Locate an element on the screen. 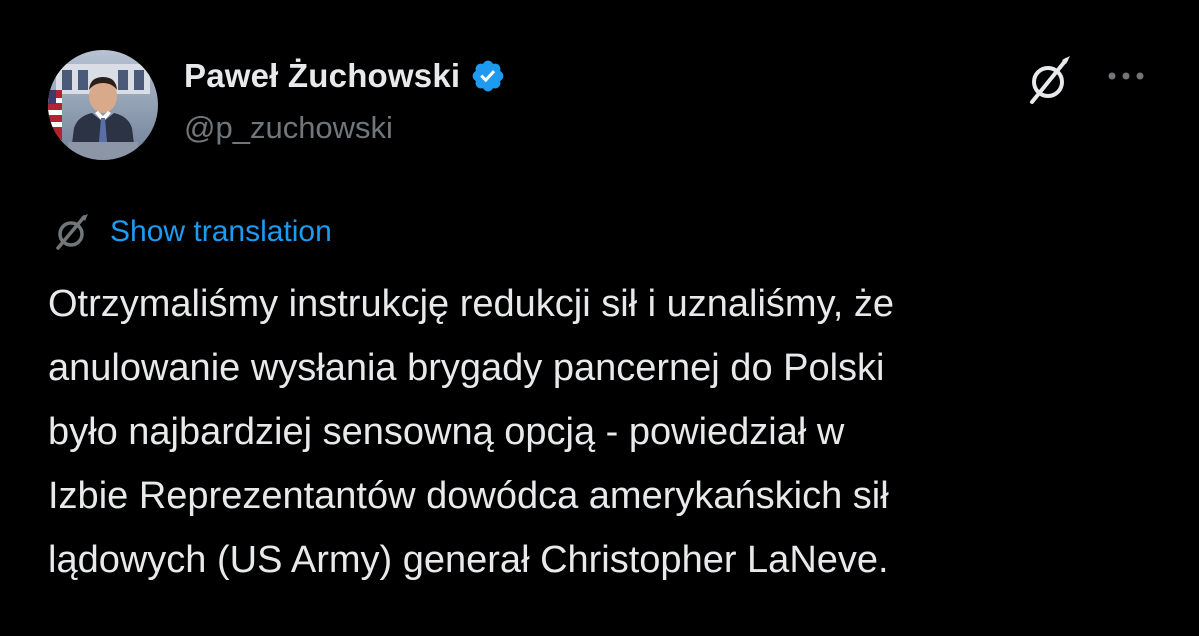 This screenshot has height=636, width=1199. author-display-name: Paweł Żuchowski is located at coordinates (322, 76).